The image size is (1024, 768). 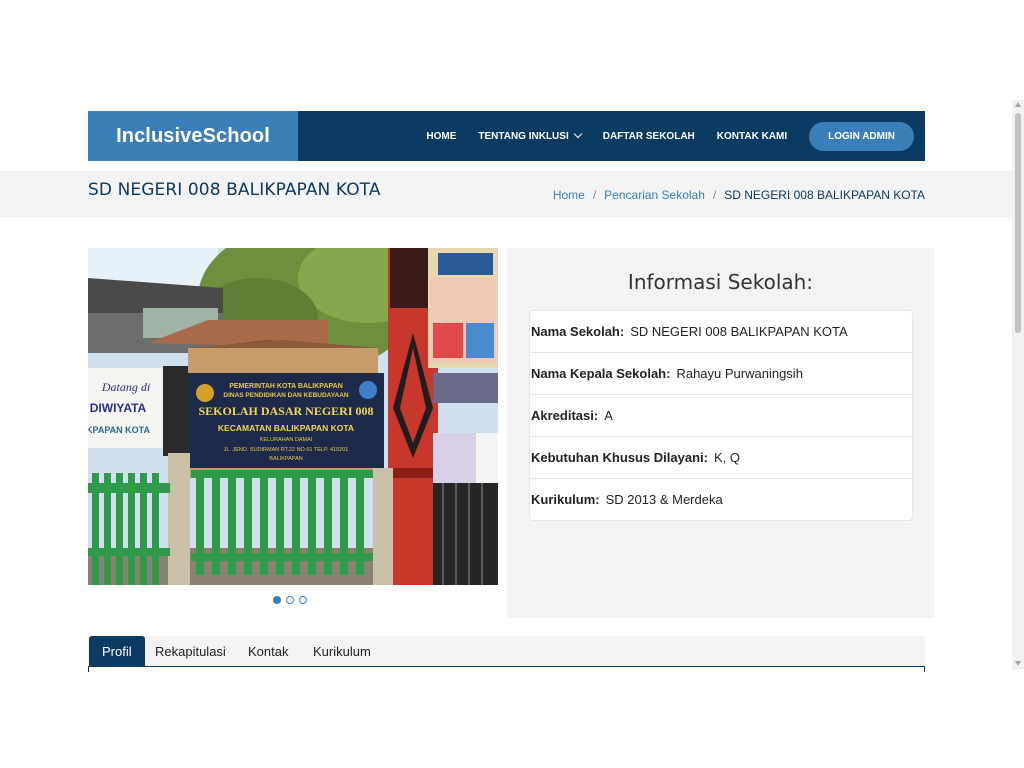 What do you see at coordinates (268, 651) in the screenshot?
I see `tab-kontak: Kontak` at bounding box center [268, 651].